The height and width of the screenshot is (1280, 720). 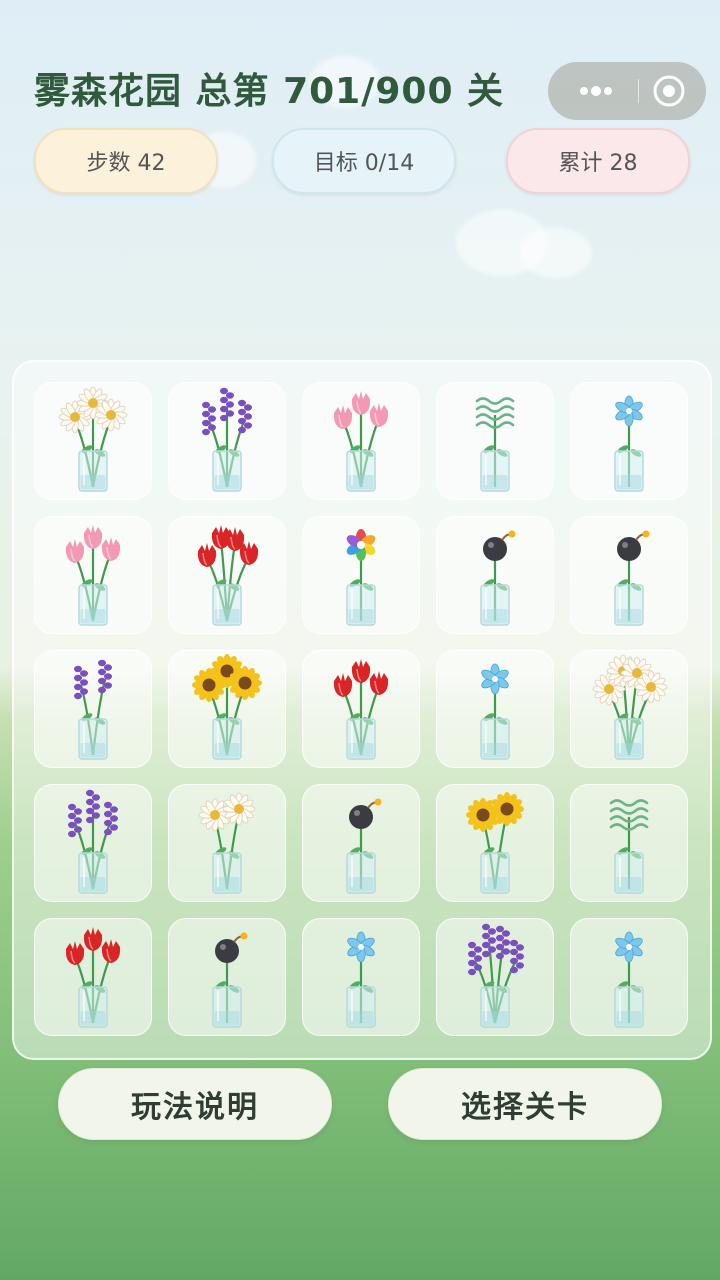 What do you see at coordinates (627, 91) in the screenshot?
I see `miniprogram-capsule` at bounding box center [627, 91].